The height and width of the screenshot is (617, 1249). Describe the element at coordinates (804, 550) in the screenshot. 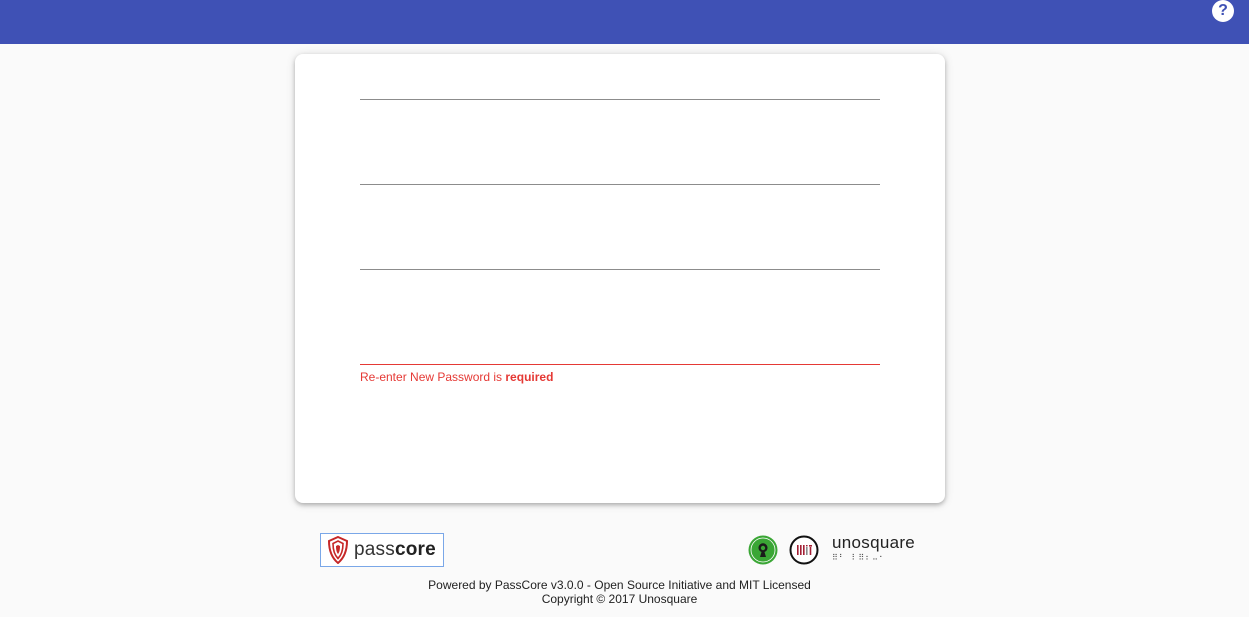

I see `mit-license-icon` at that location.